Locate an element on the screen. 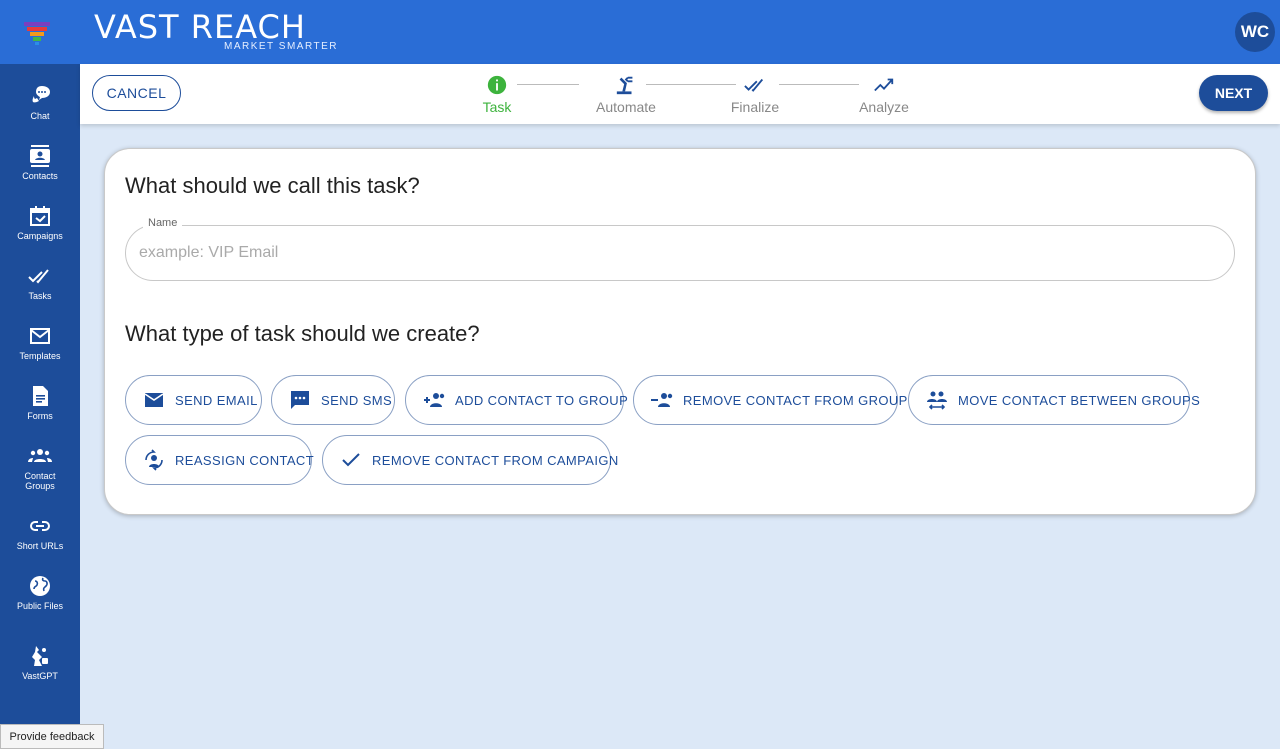  double-check-icon is located at coordinates (754, 85).